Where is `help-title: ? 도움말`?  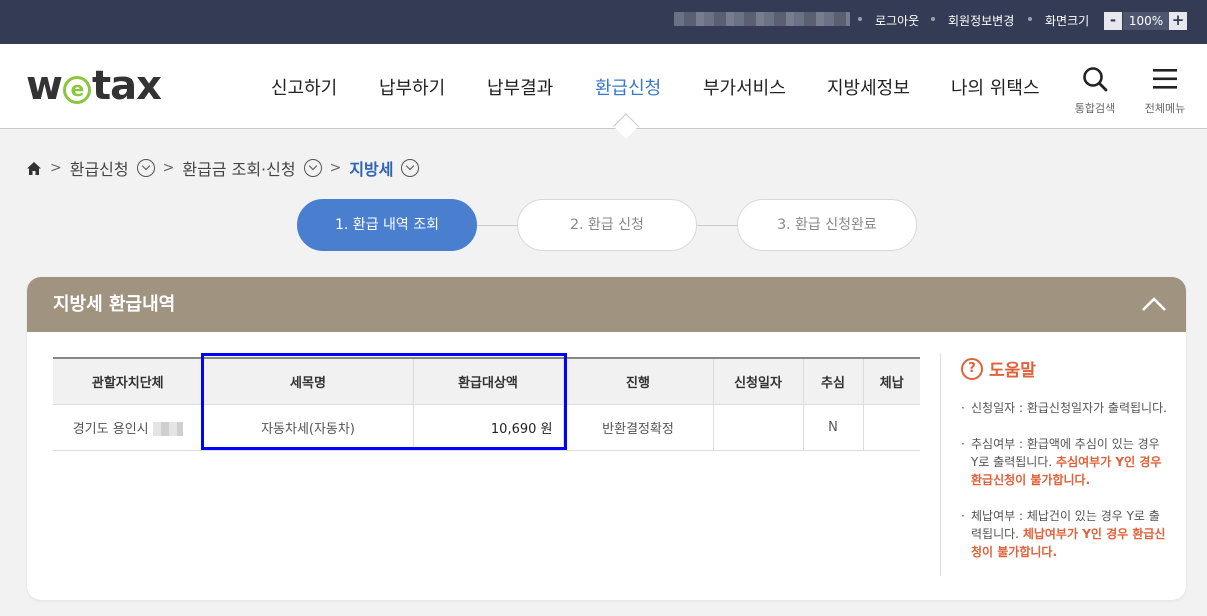 help-title: ? 도움말 is located at coordinates (1065, 368).